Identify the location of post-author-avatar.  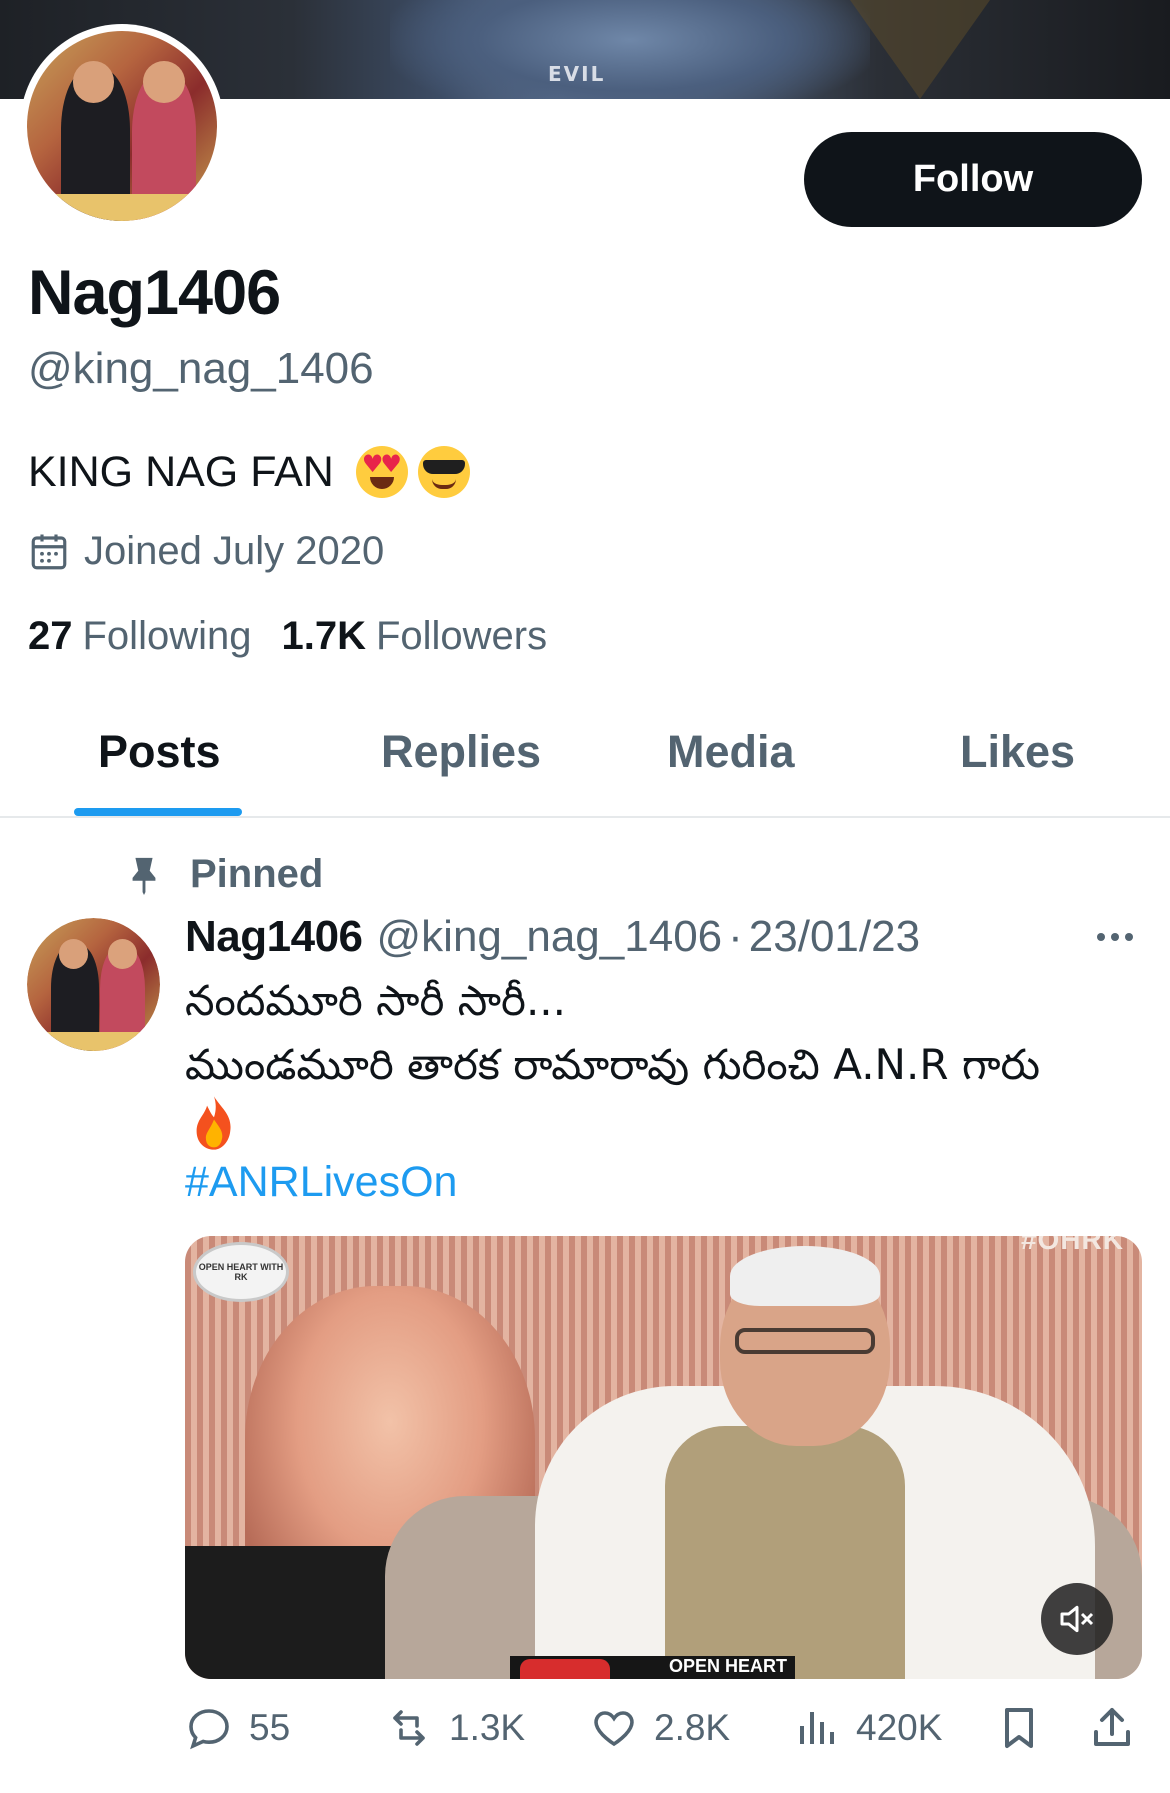
(93, 984).